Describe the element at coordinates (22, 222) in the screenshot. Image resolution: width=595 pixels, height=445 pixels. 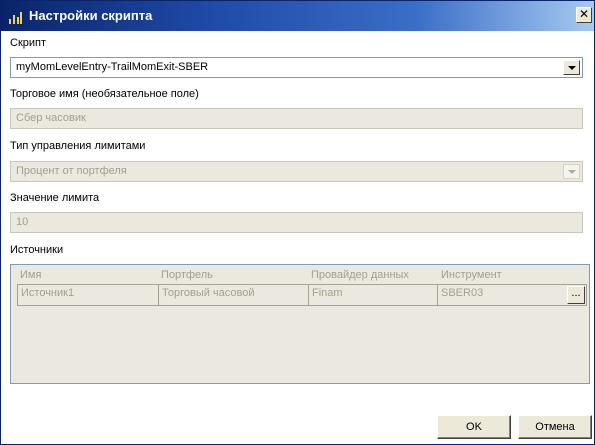
I see `limit-value-value: 10` at that location.